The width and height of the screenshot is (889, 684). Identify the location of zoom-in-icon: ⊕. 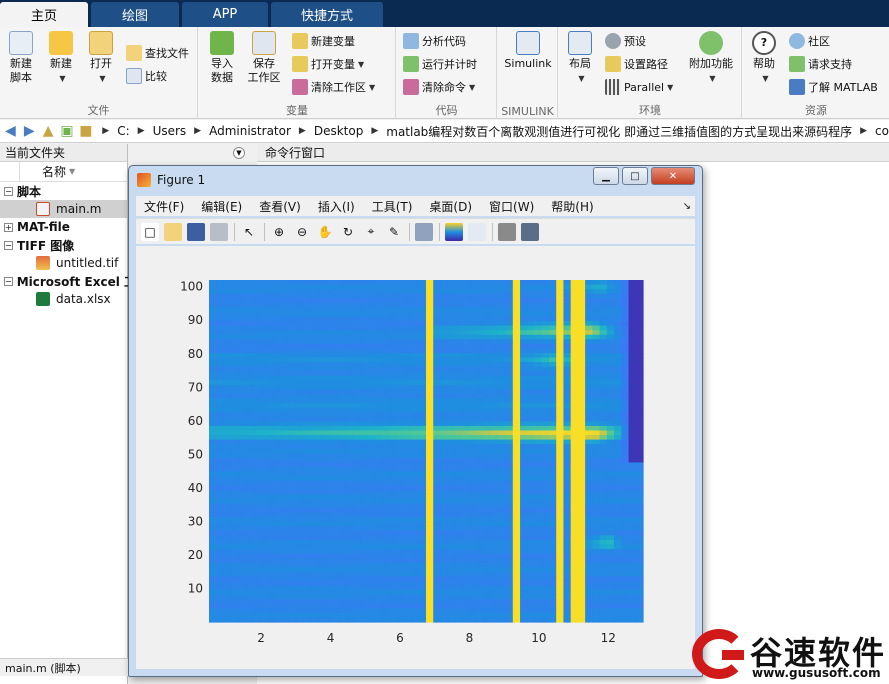
(279, 232).